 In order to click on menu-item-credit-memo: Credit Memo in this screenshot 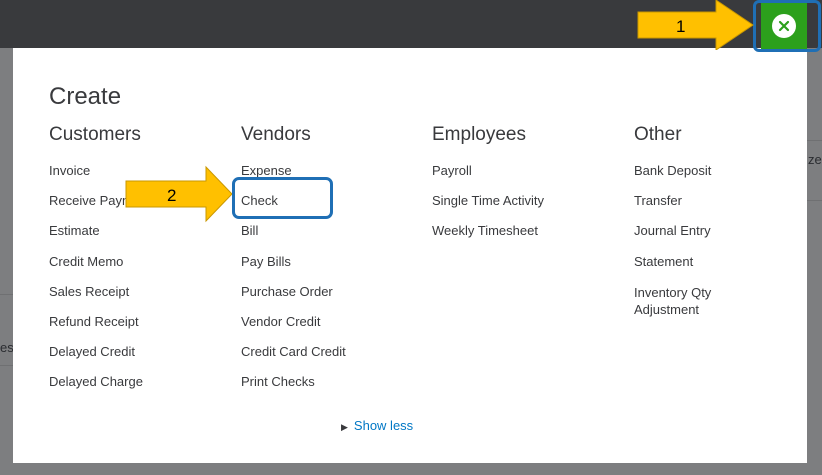, I will do `click(100, 269)`.